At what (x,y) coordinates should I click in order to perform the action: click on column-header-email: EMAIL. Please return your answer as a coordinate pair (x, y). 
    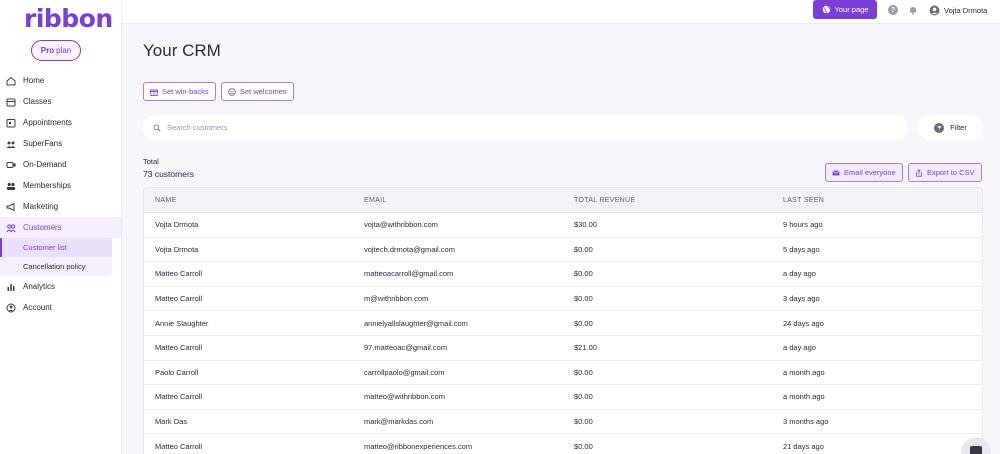
    Looking at the image, I should click on (375, 200).